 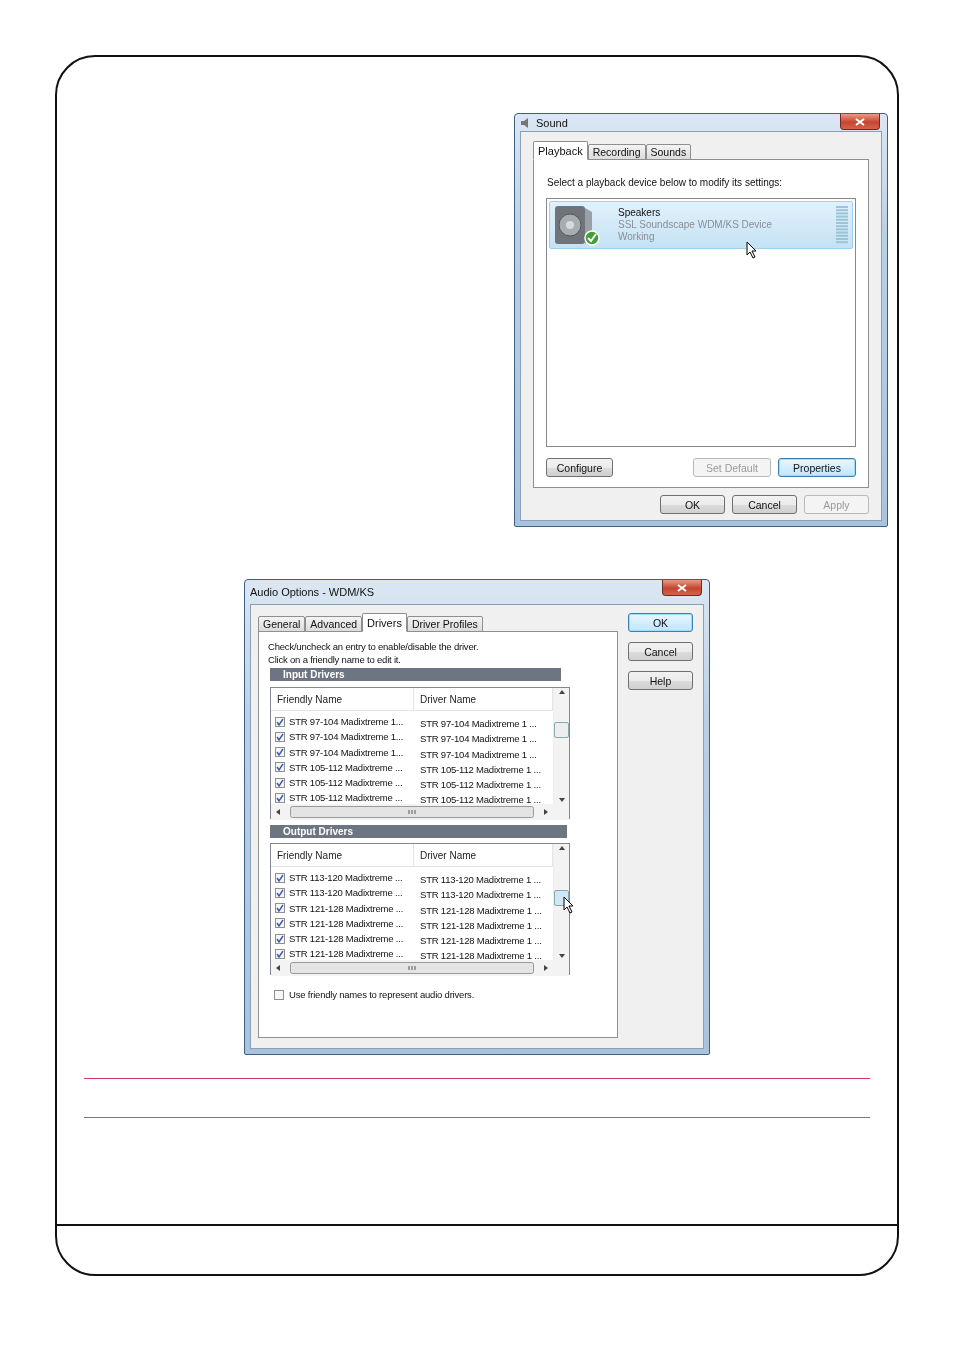 I want to click on tab: Sounds, so click(x=668, y=152).